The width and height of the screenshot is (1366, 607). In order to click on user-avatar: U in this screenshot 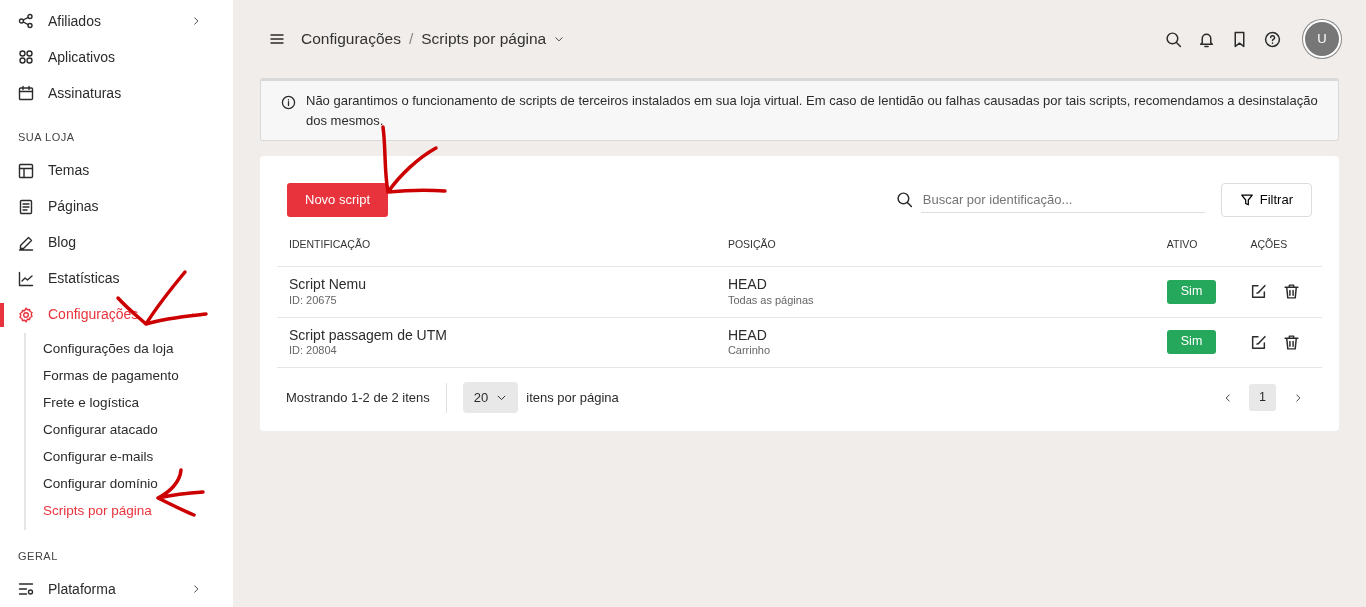, I will do `click(1322, 39)`.